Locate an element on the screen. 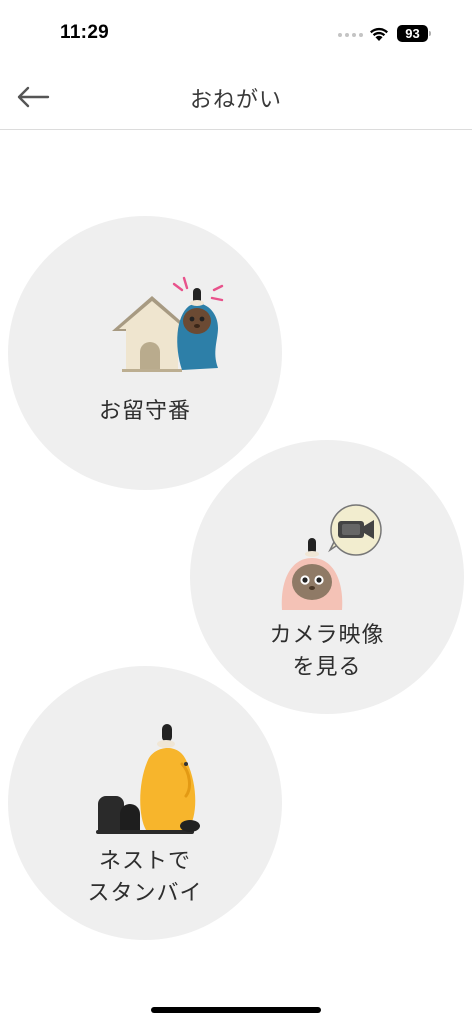 This screenshot has height=1024, width=472. battery-icon: 93 is located at coordinates (412, 33).